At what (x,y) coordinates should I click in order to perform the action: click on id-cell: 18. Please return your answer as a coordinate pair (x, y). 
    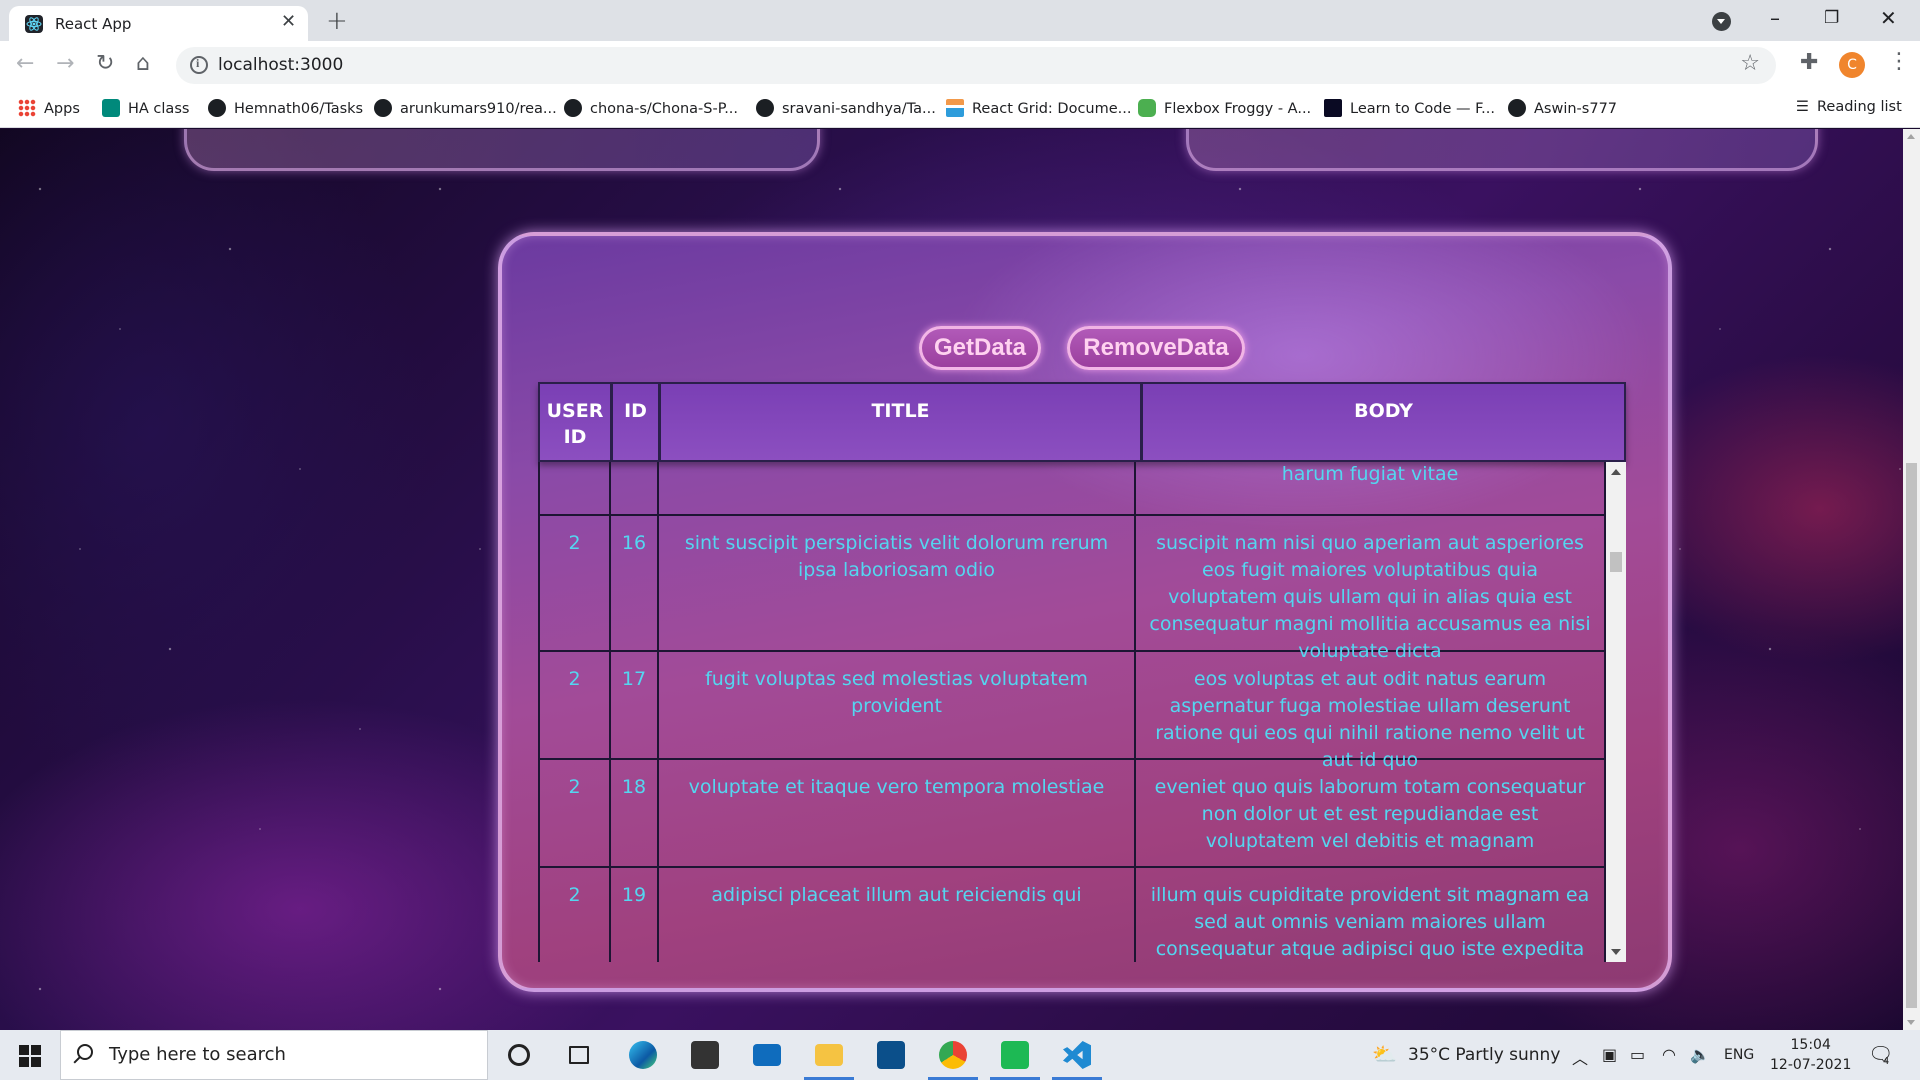
    Looking at the image, I should click on (635, 813).